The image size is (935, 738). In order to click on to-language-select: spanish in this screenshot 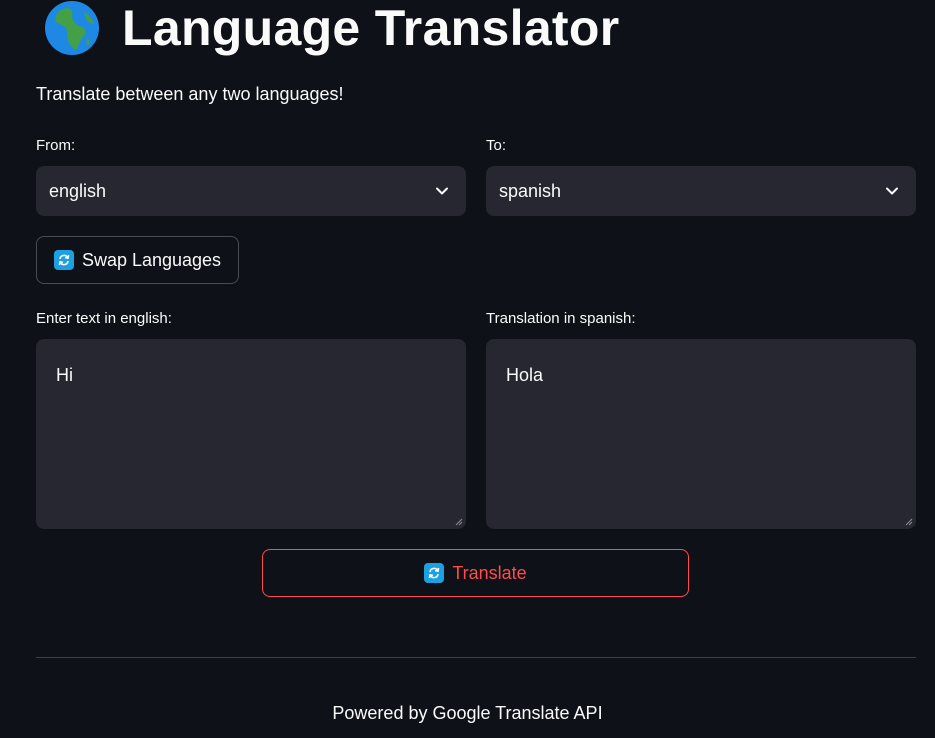, I will do `click(701, 191)`.